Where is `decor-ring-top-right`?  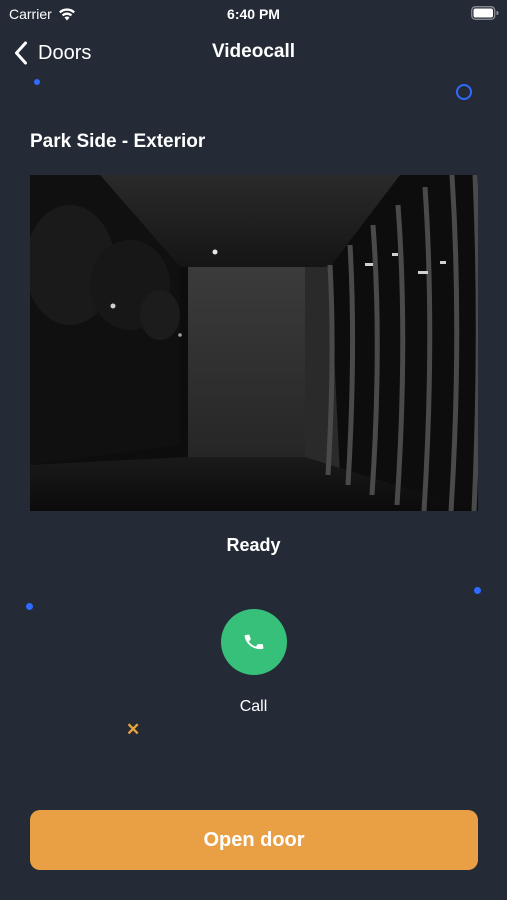 decor-ring-top-right is located at coordinates (464, 92).